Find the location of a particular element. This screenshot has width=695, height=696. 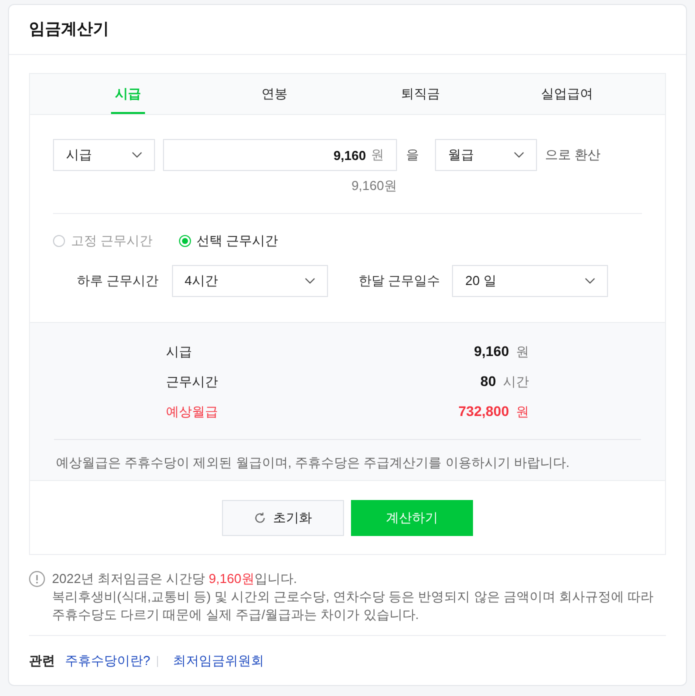

result-value: 732,800 is located at coordinates (483, 411).